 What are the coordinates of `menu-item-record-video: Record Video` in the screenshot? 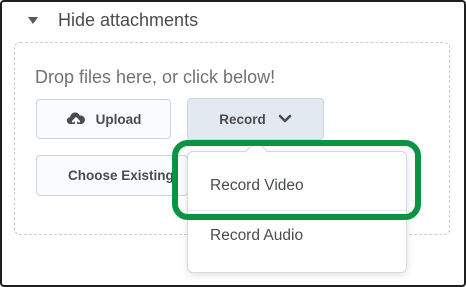 It's located at (297, 186).